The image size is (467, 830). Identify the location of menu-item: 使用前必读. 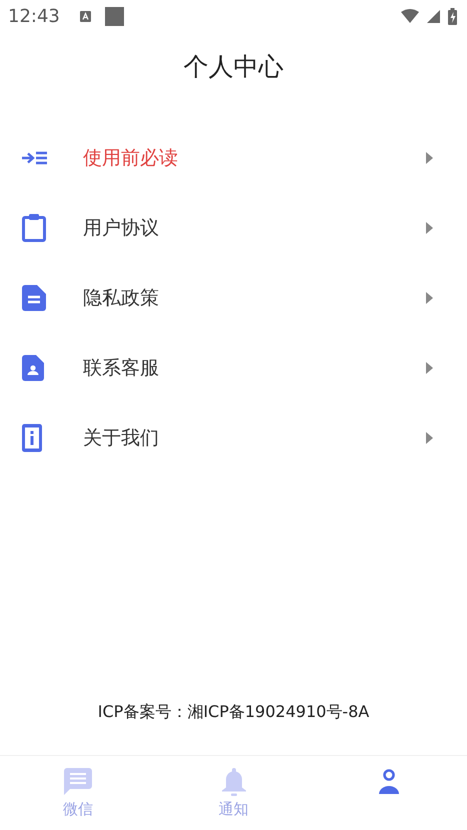
(233, 158).